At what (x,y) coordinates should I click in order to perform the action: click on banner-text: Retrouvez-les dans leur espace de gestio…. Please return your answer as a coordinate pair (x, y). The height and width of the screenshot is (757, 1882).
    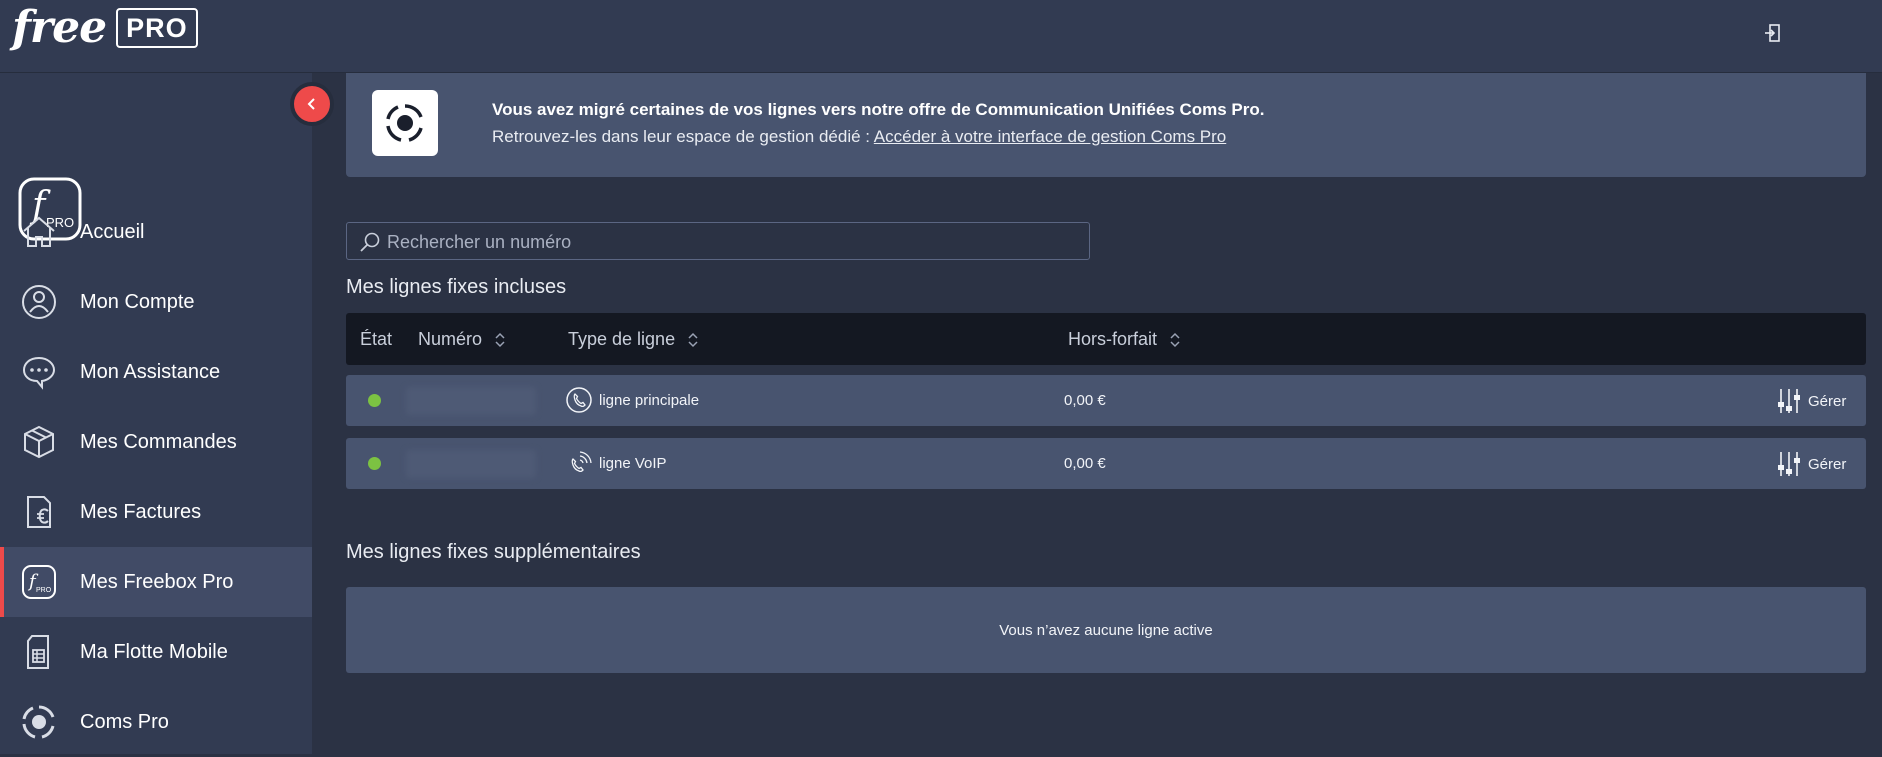
    Looking at the image, I should click on (859, 137).